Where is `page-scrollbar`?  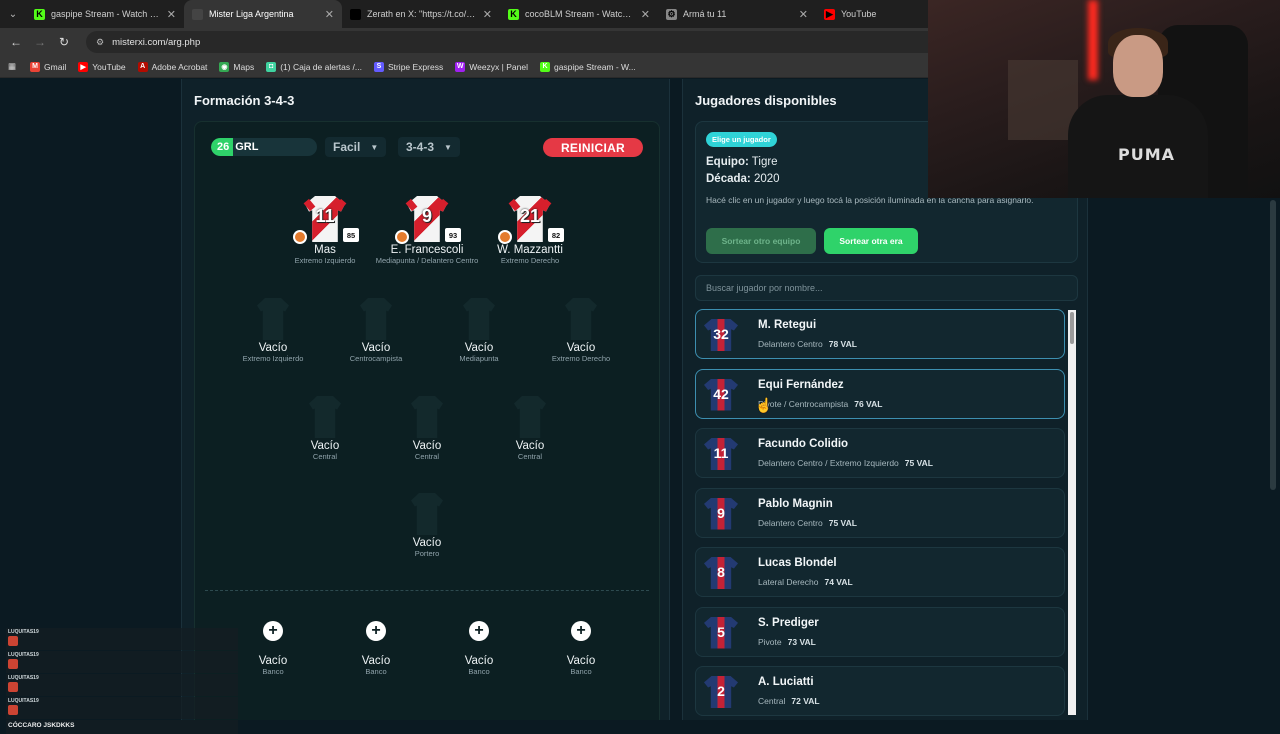 page-scrollbar is located at coordinates (1273, 345).